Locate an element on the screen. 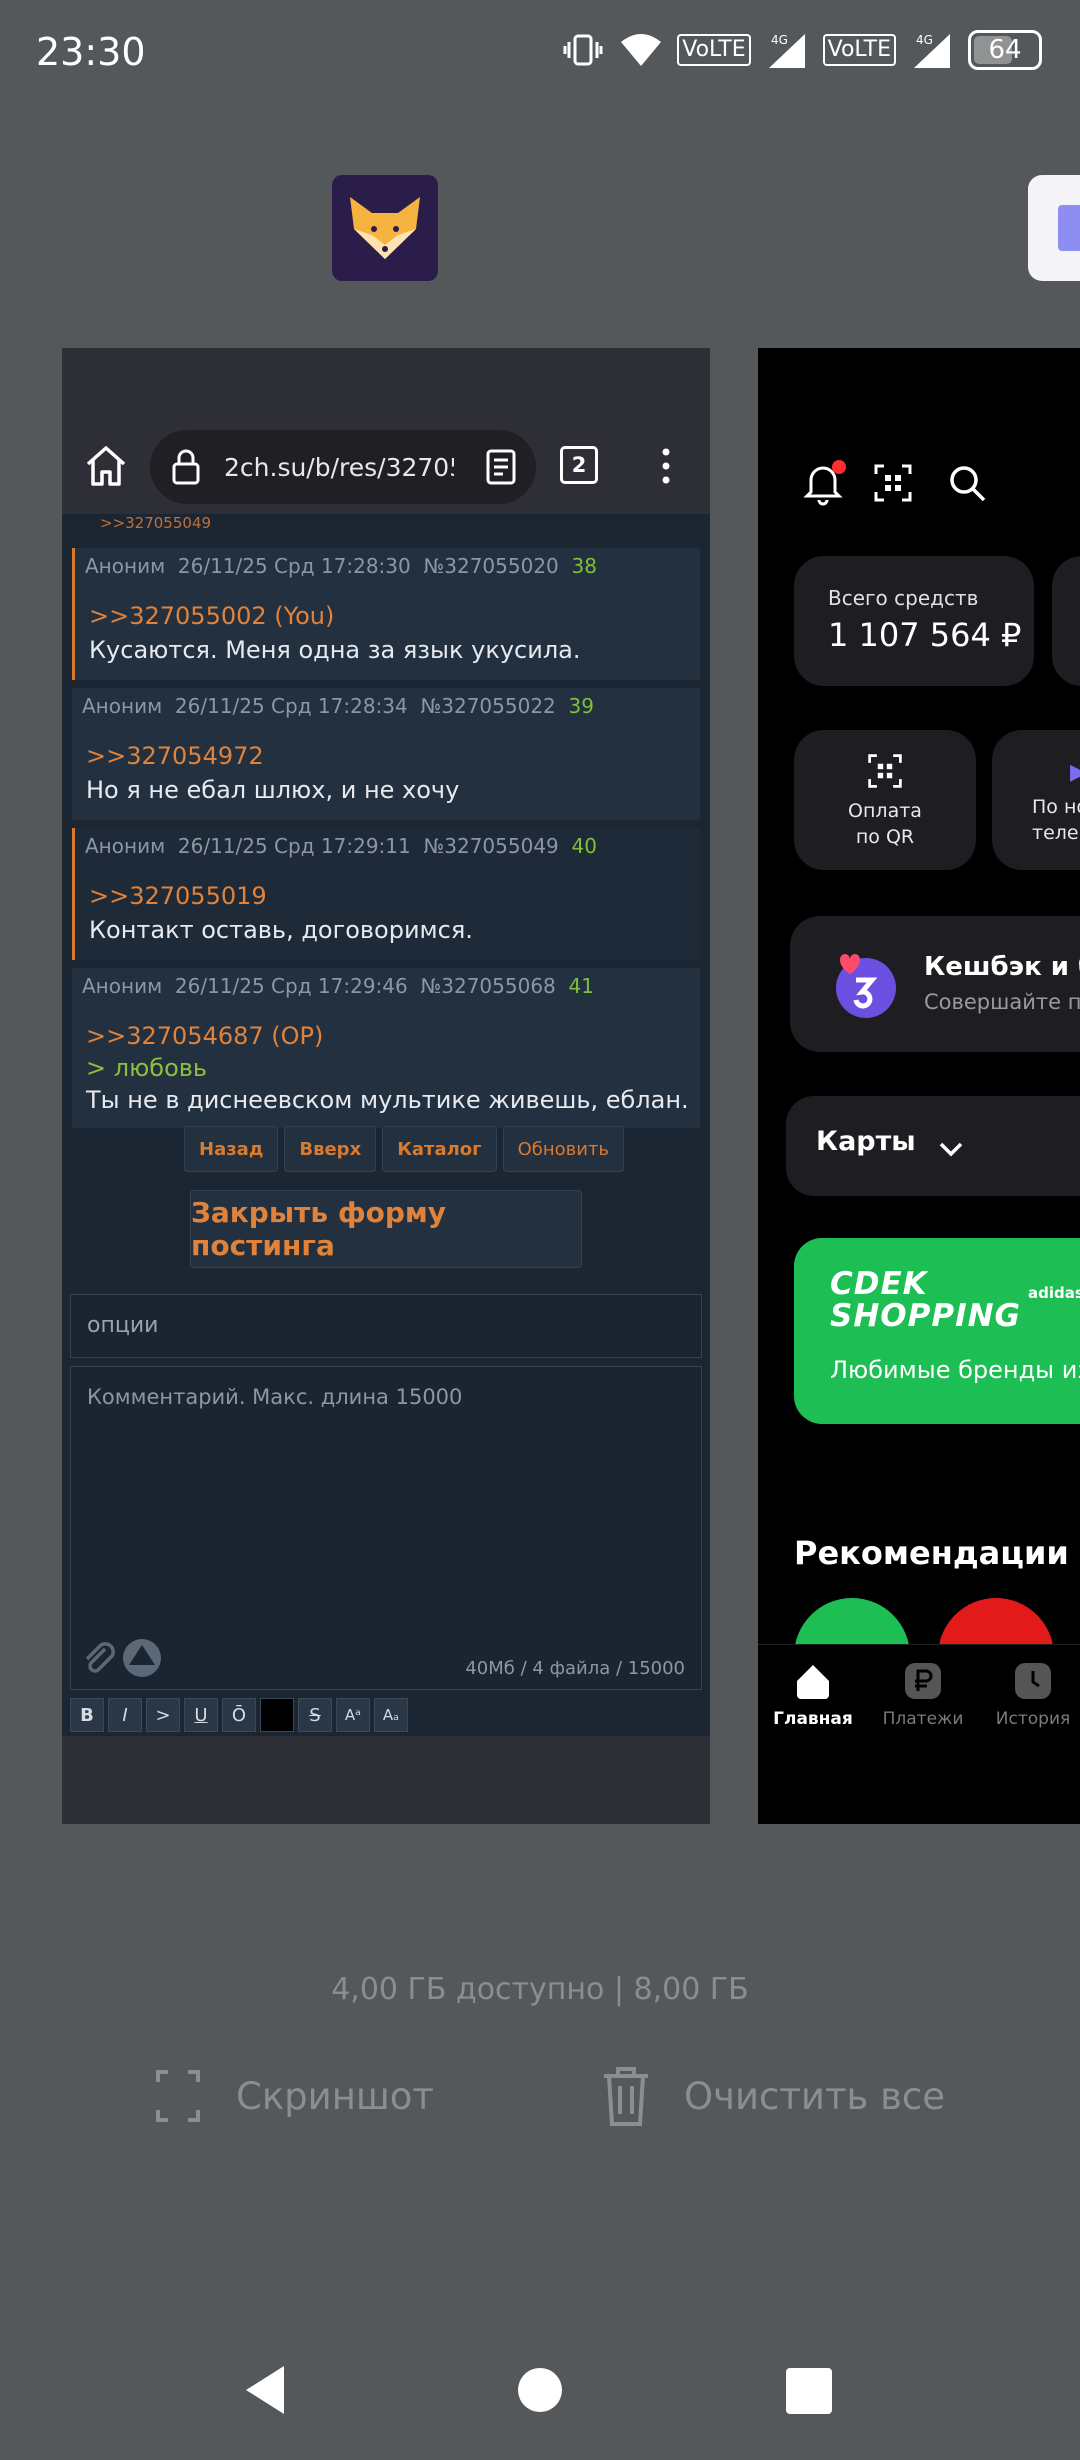 This screenshot has width=1080, height=2460. home-button is located at coordinates (540, 2390).